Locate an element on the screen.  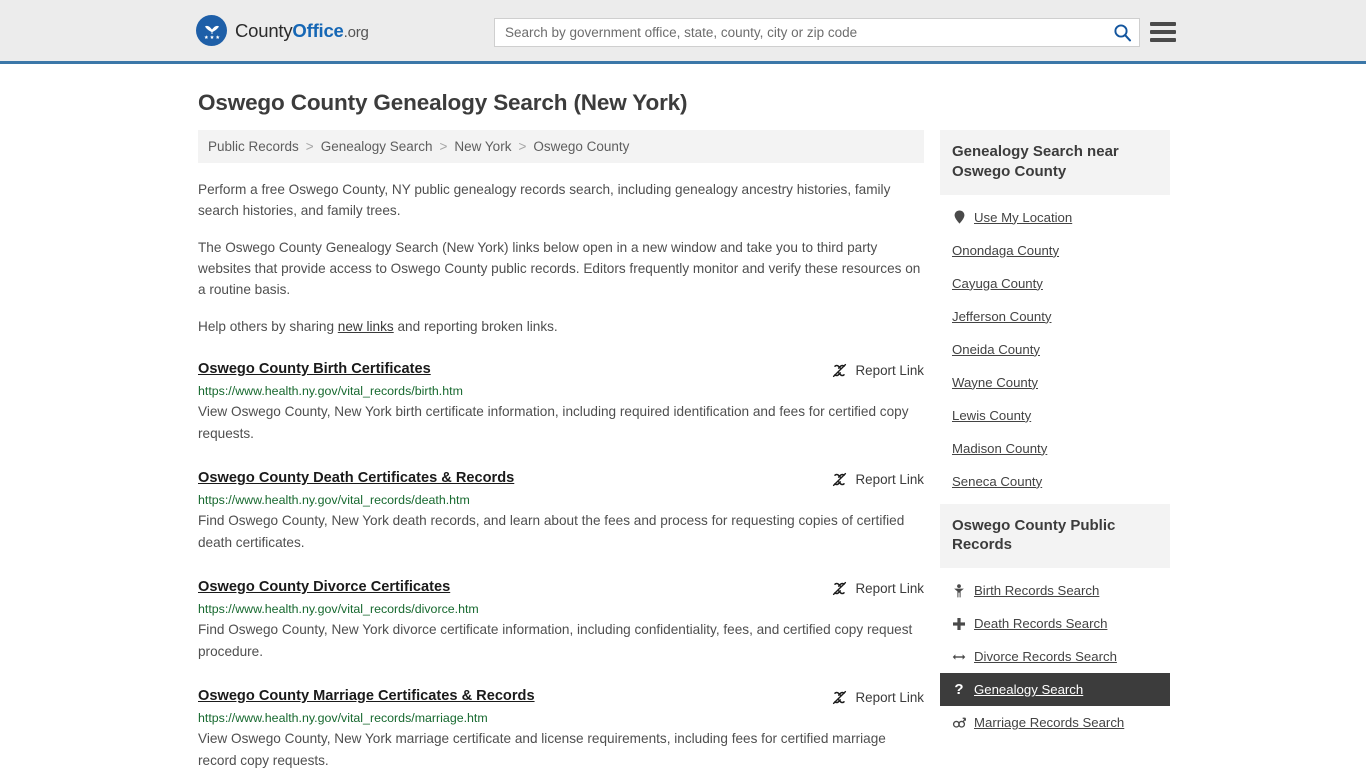
sidebar-item-oneida-county: Oneida County is located at coordinates (1055, 349).